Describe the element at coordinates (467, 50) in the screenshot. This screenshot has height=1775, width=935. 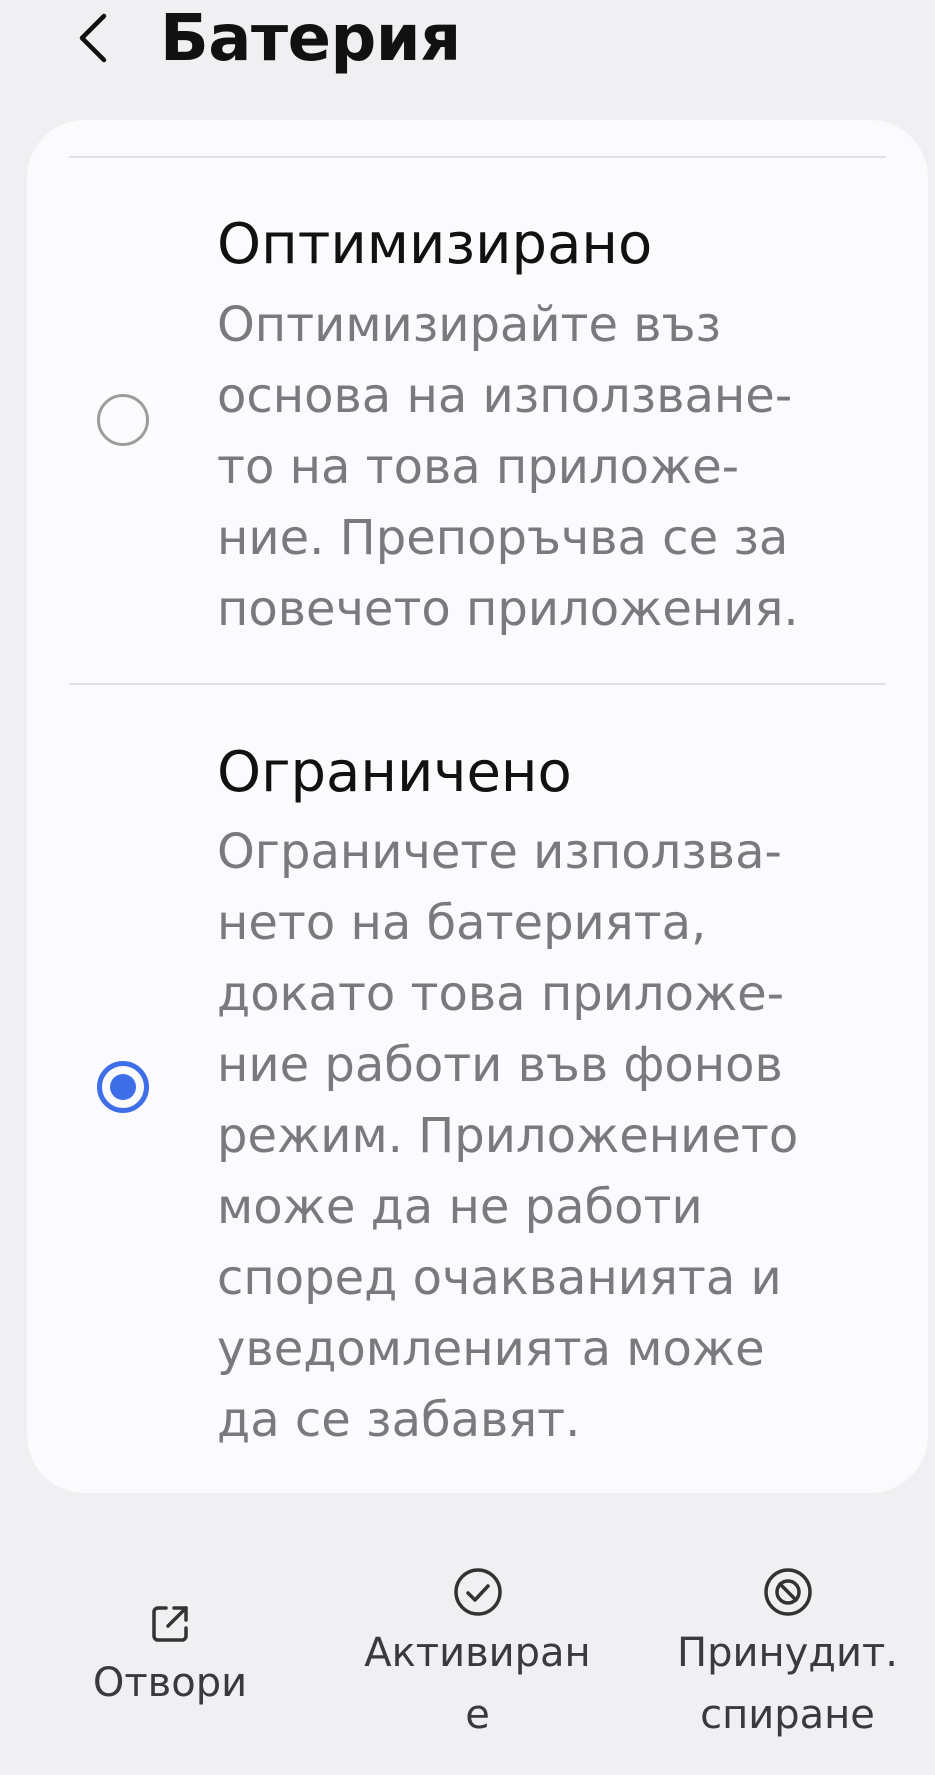
I see `app-bar: Батерия` at that location.